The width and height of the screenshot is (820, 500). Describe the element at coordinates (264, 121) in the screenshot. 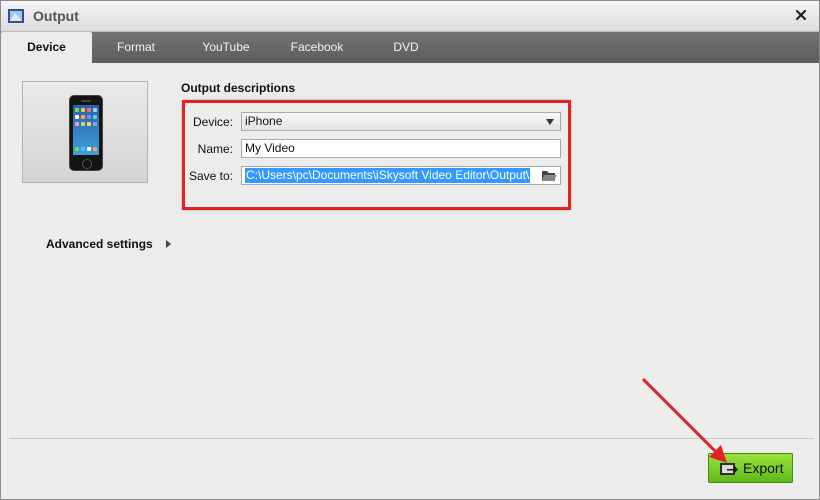

I see `device-select-value: iPhone` at that location.